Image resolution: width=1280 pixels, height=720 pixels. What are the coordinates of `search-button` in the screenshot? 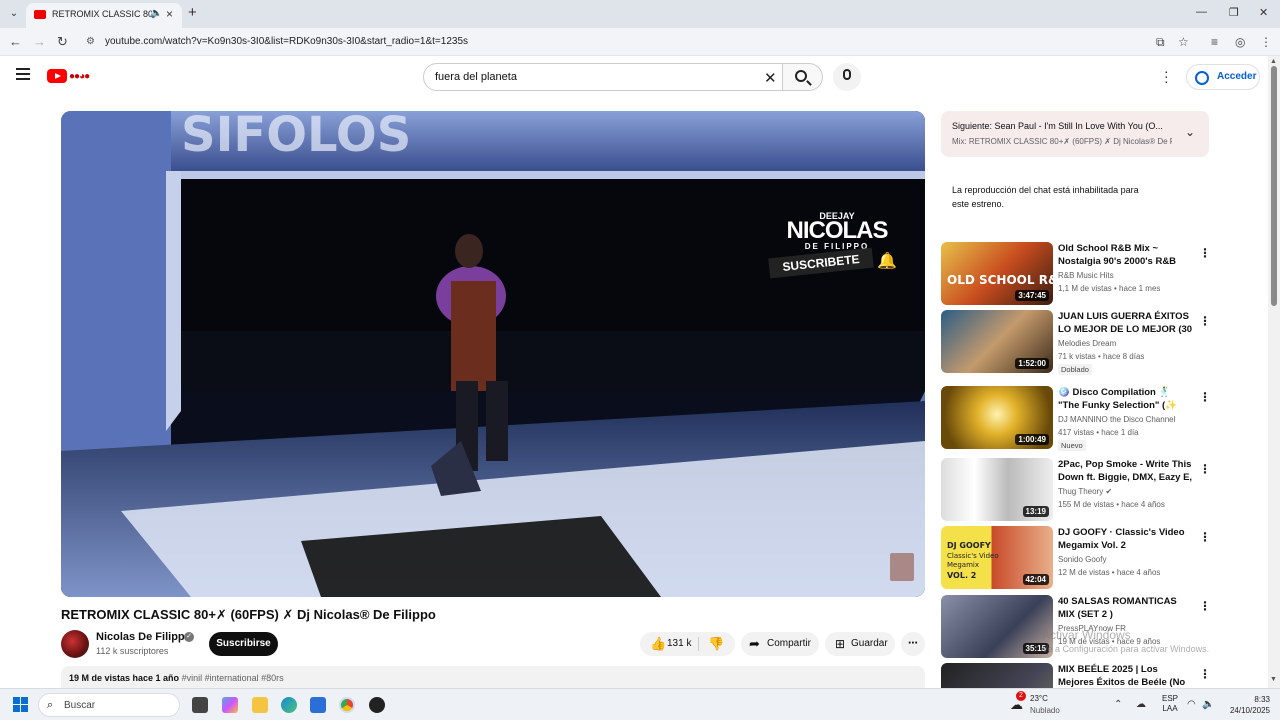 It's located at (803, 77).